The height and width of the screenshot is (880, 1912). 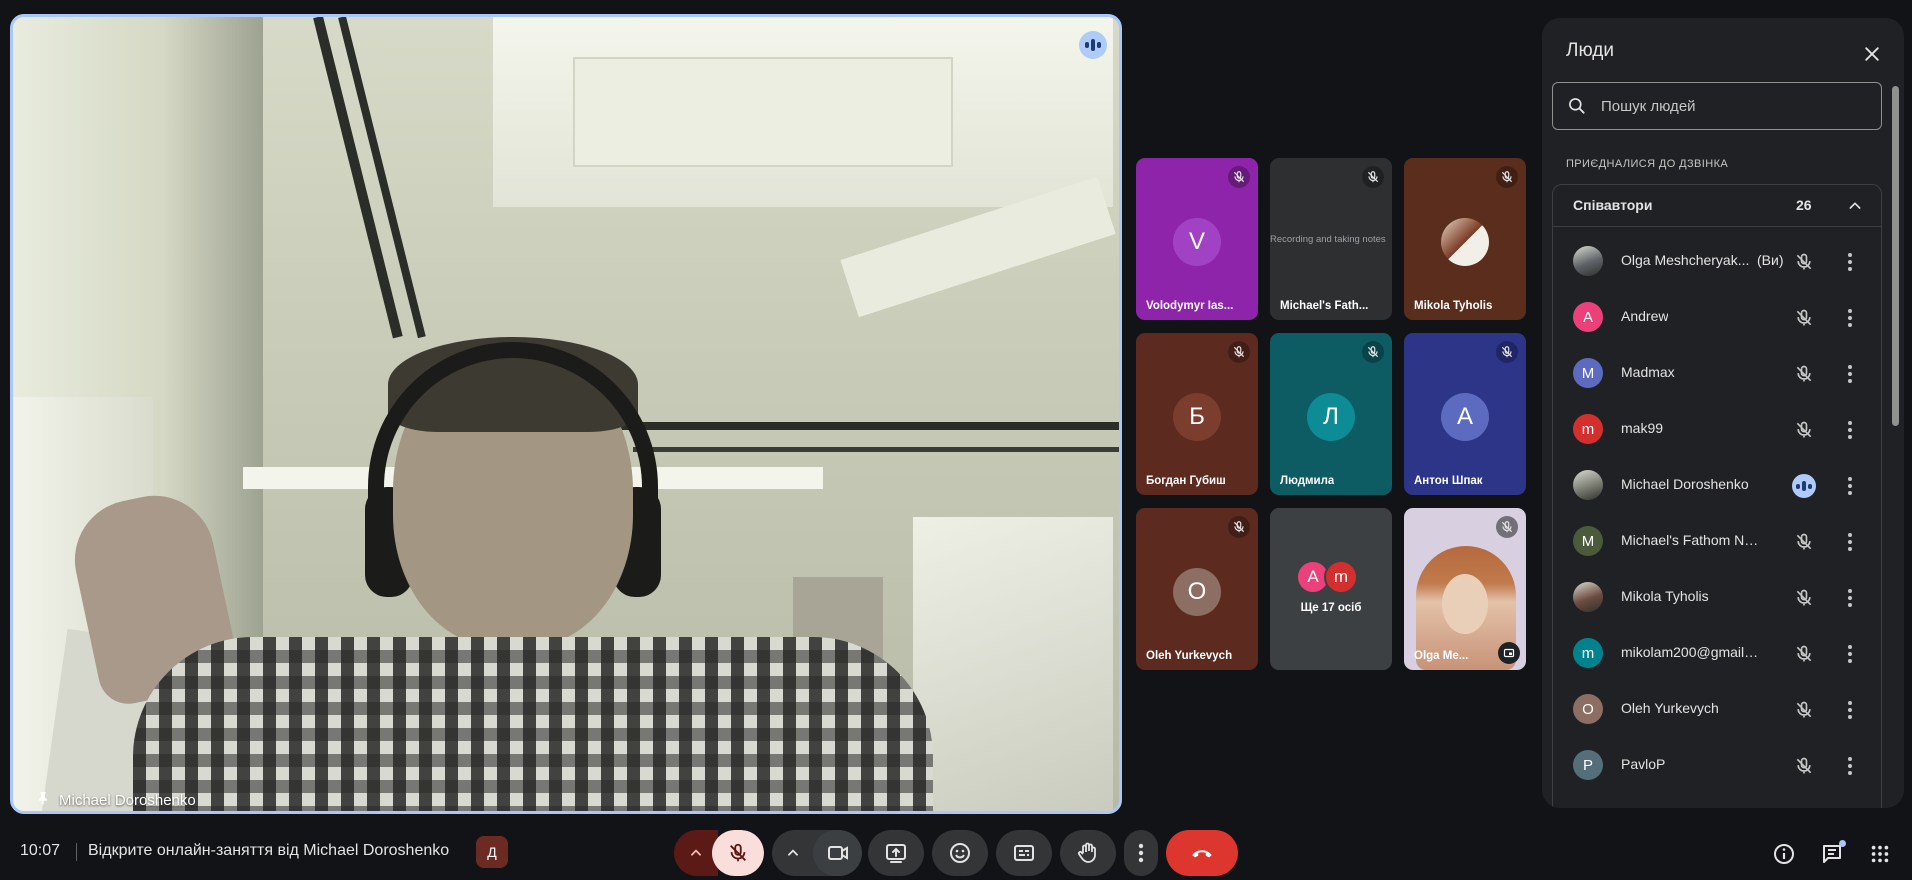 I want to click on participant-row: Olga Meshcheryak... (Ви), so click(x=1717, y=261).